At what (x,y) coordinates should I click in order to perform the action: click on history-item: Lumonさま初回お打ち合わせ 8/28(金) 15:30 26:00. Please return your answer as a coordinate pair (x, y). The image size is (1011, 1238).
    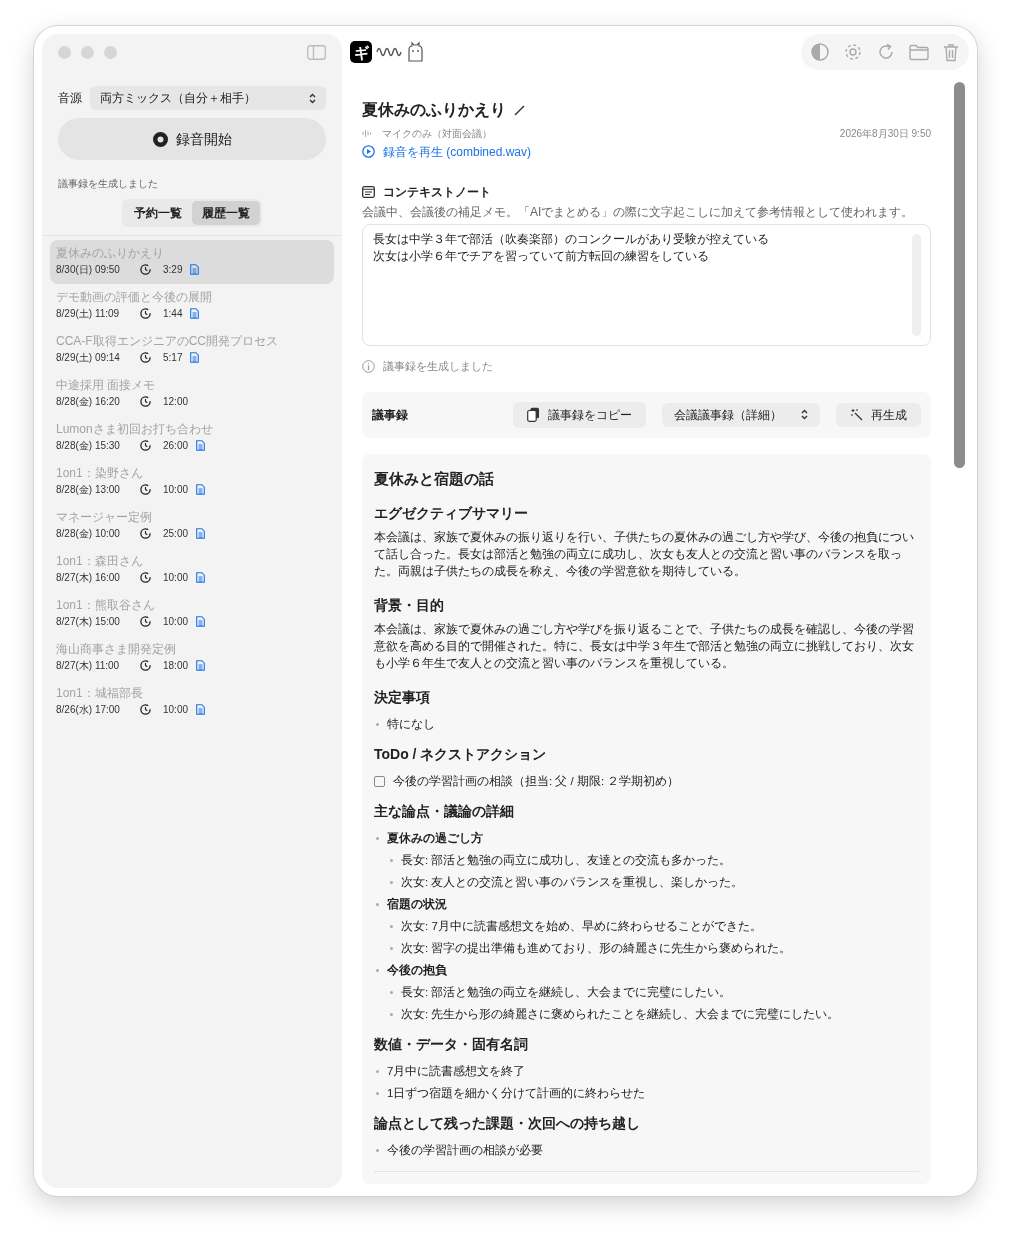
    Looking at the image, I should click on (192, 438).